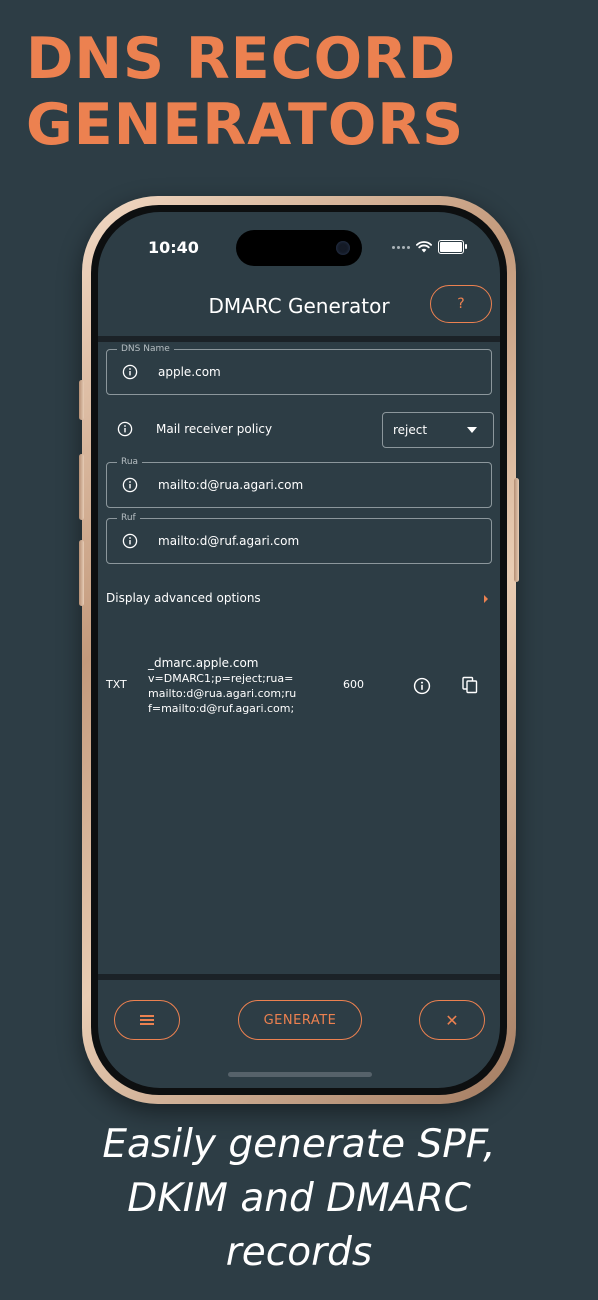 This screenshot has width=598, height=1300. Describe the element at coordinates (343, 248) in the screenshot. I see `front-camera-icon` at that location.